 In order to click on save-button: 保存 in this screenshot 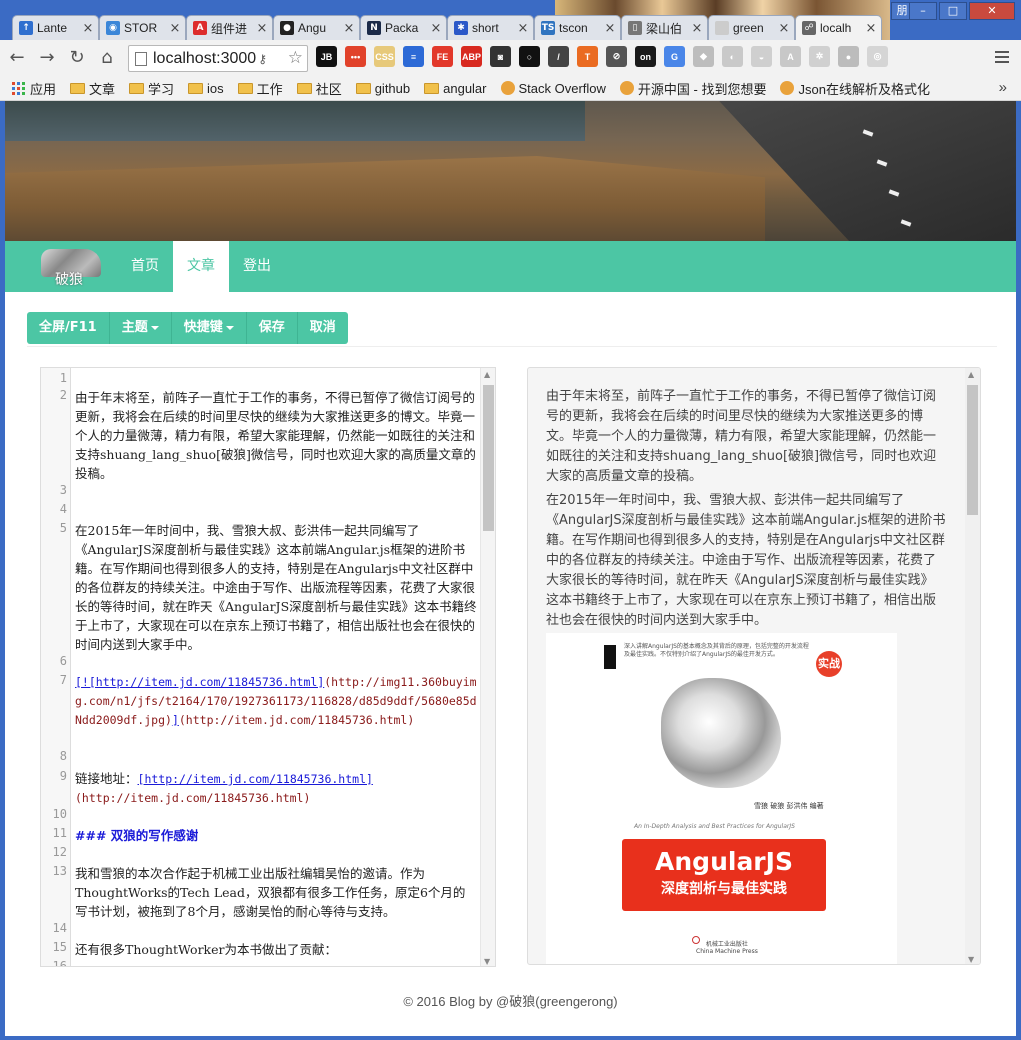, I will do `click(272, 328)`.